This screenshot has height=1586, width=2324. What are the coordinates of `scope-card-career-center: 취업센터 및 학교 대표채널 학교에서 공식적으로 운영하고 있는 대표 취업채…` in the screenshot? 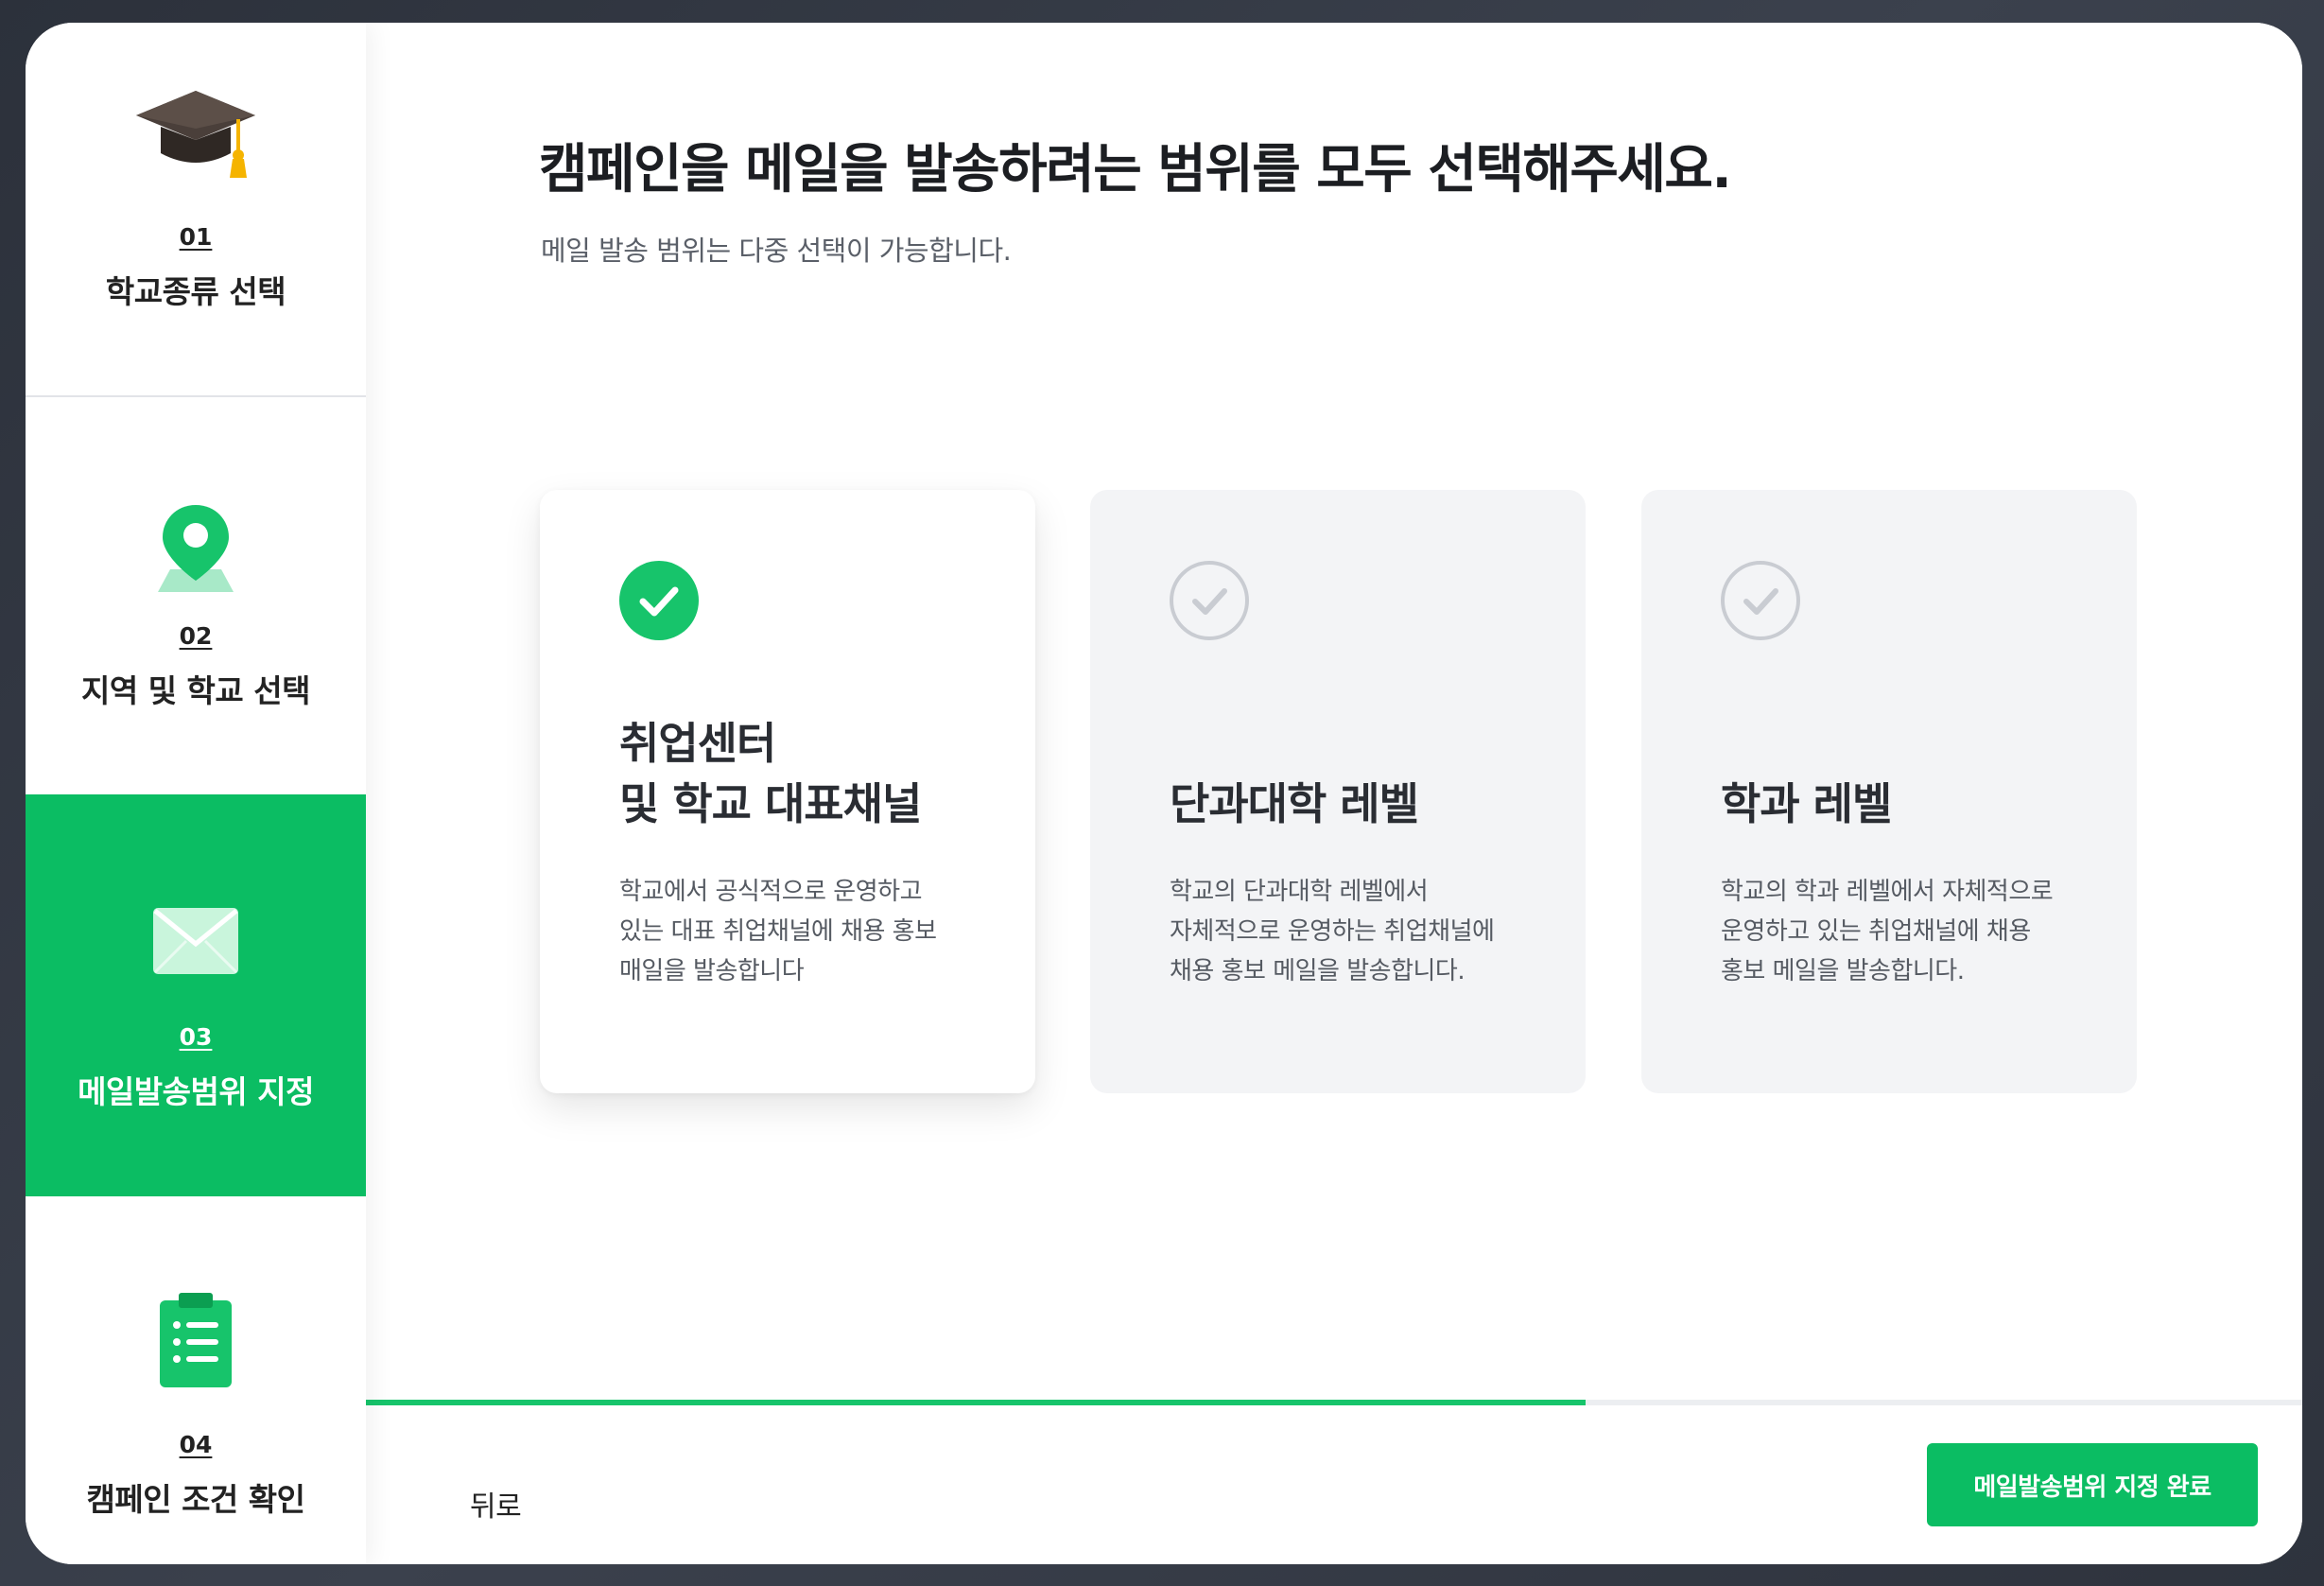 It's located at (787, 791).